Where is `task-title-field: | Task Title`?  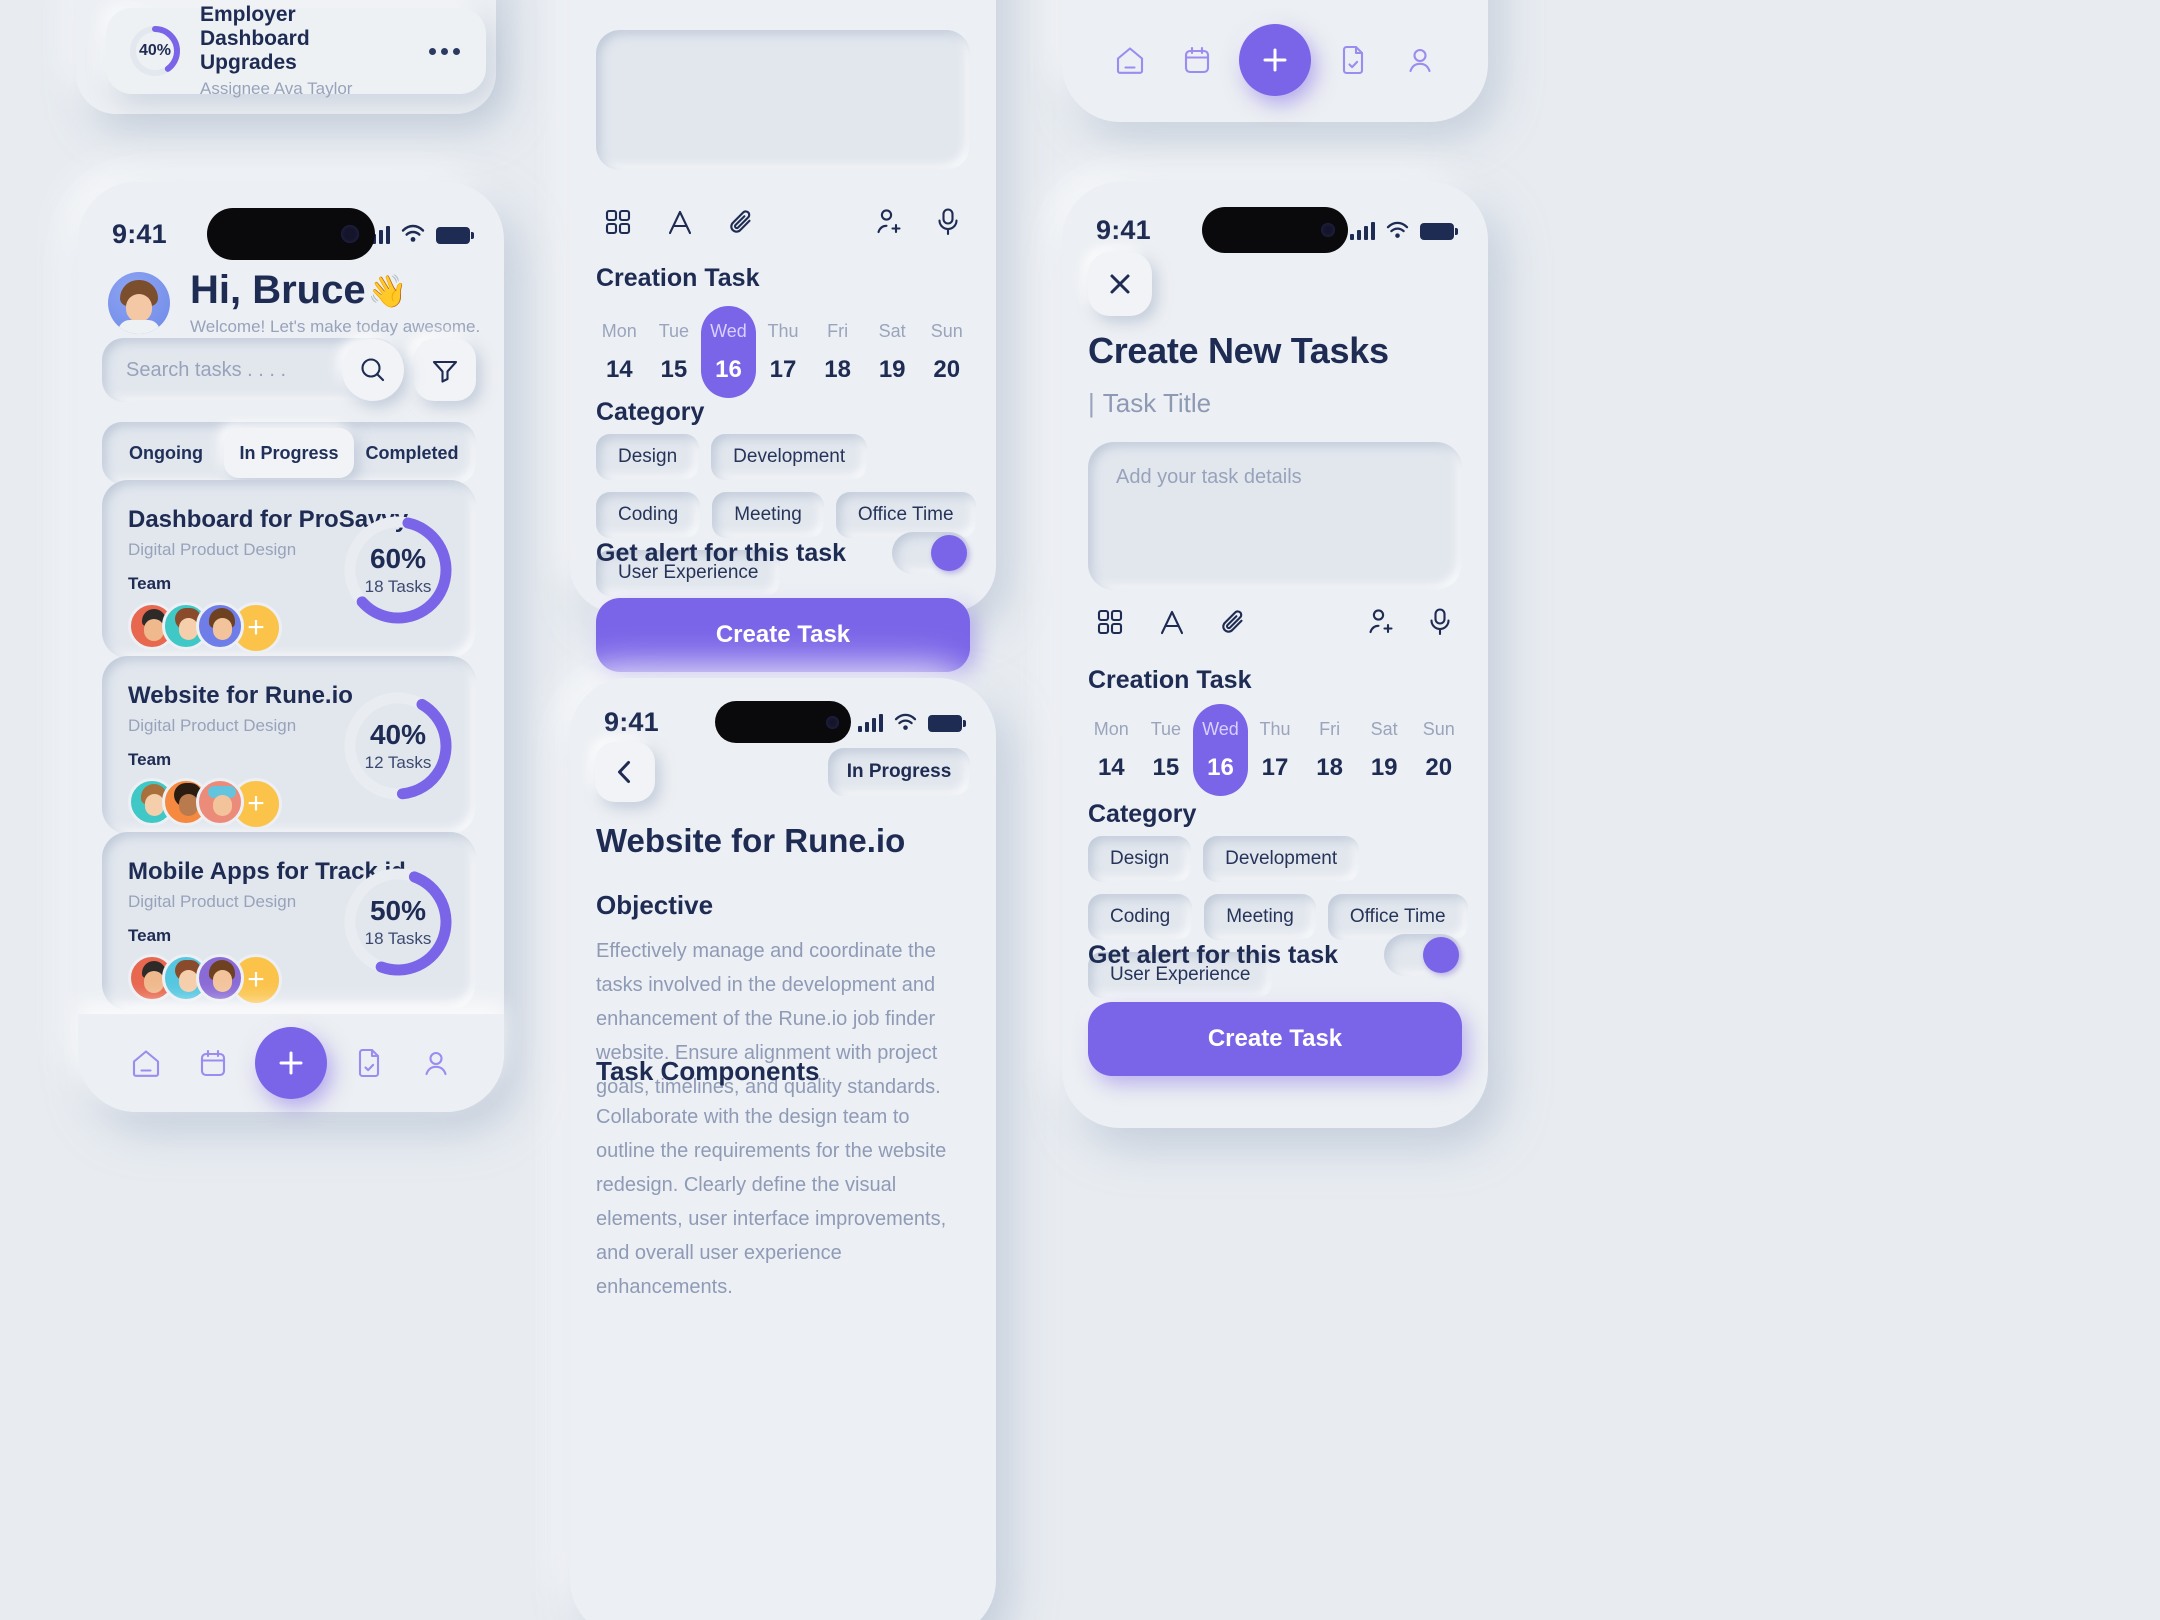
task-title-field: | Task Title is located at coordinates (1149, 403).